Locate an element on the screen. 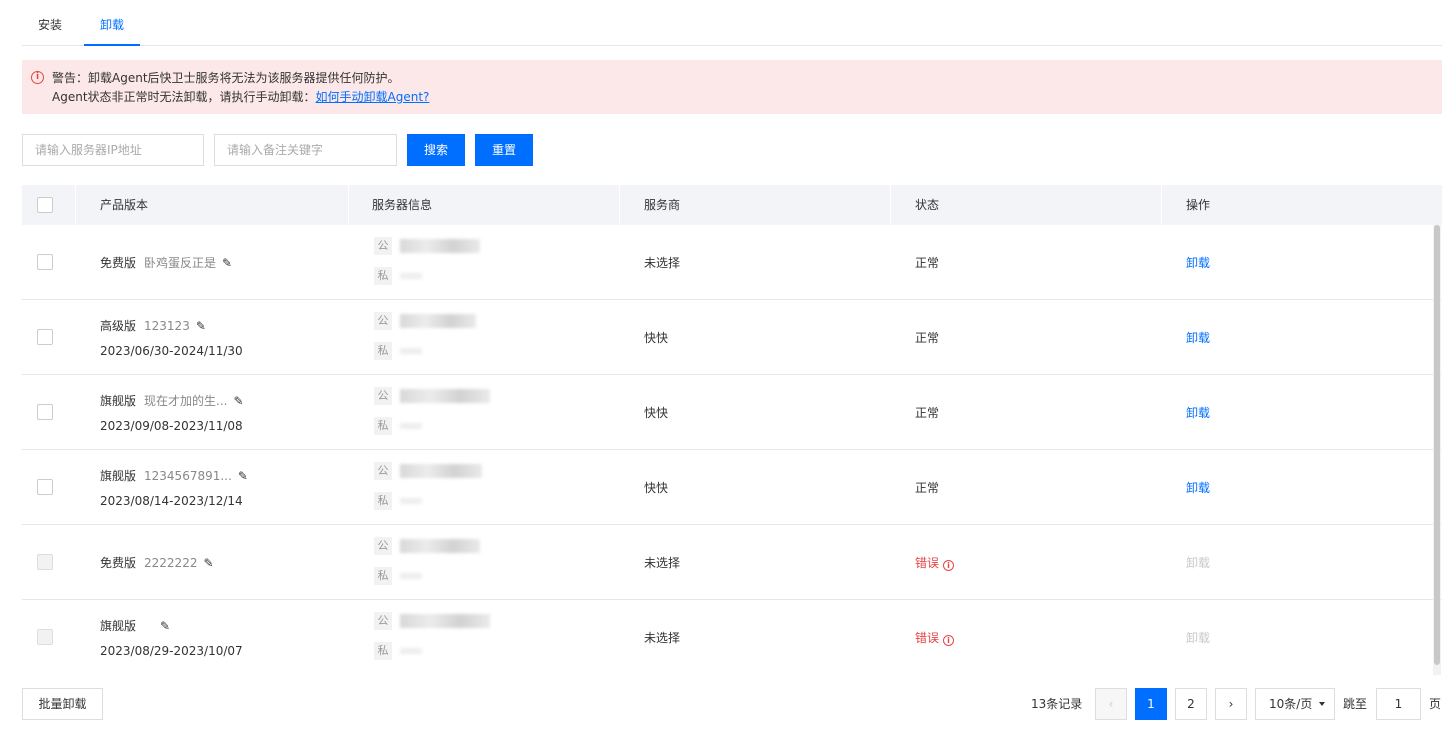 This screenshot has width=1442, height=732. jump-page-input: 1 is located at coordinates (1398, 704).